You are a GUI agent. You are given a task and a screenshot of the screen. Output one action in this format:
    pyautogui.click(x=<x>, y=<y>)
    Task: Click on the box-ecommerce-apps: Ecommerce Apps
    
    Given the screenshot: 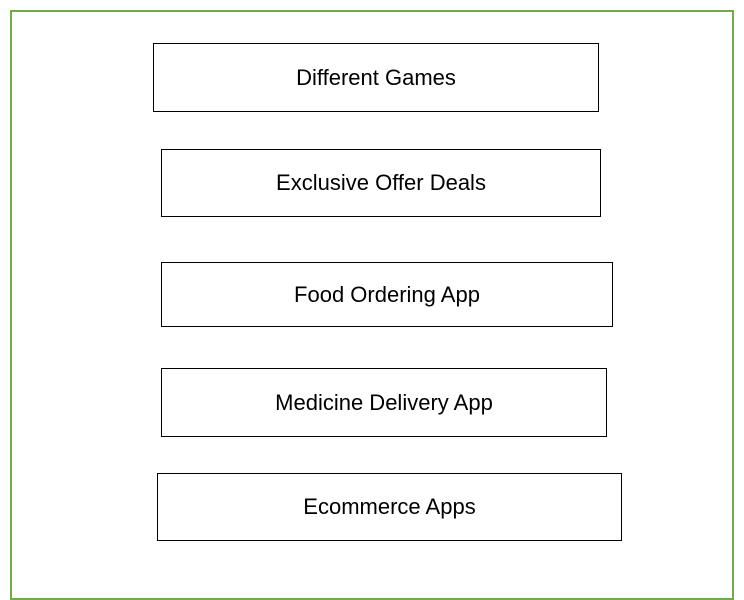 What is the action you would take?
    pyautogui.click(x=389, y=507)
    